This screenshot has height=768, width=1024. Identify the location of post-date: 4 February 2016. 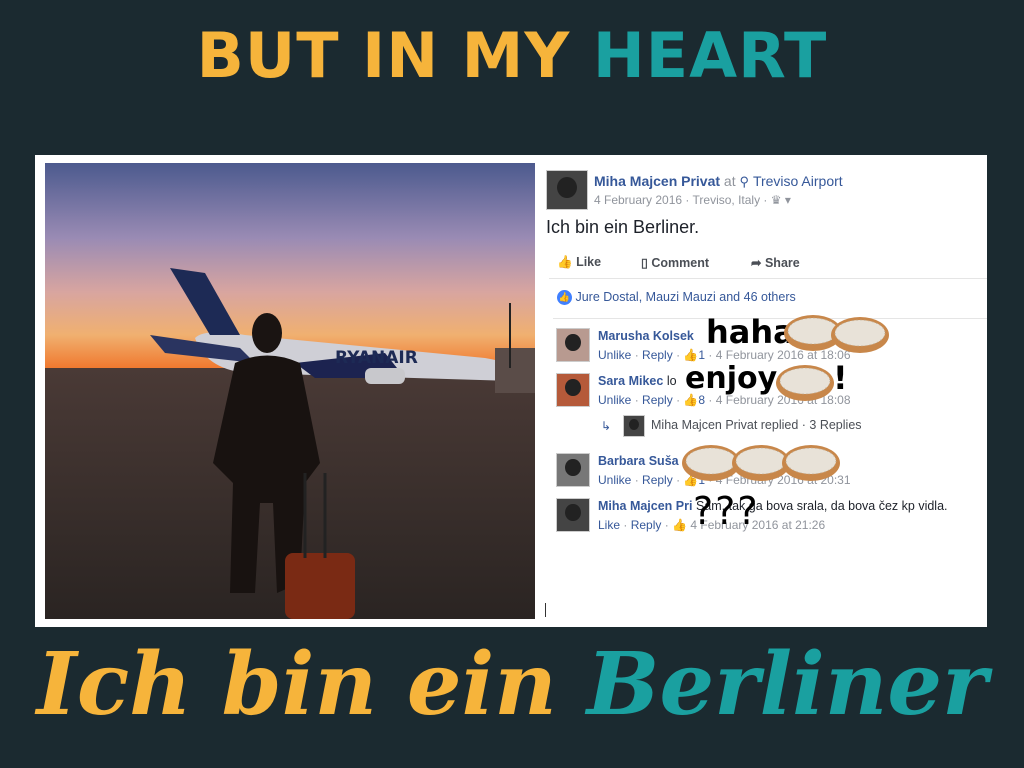
(638, 200).